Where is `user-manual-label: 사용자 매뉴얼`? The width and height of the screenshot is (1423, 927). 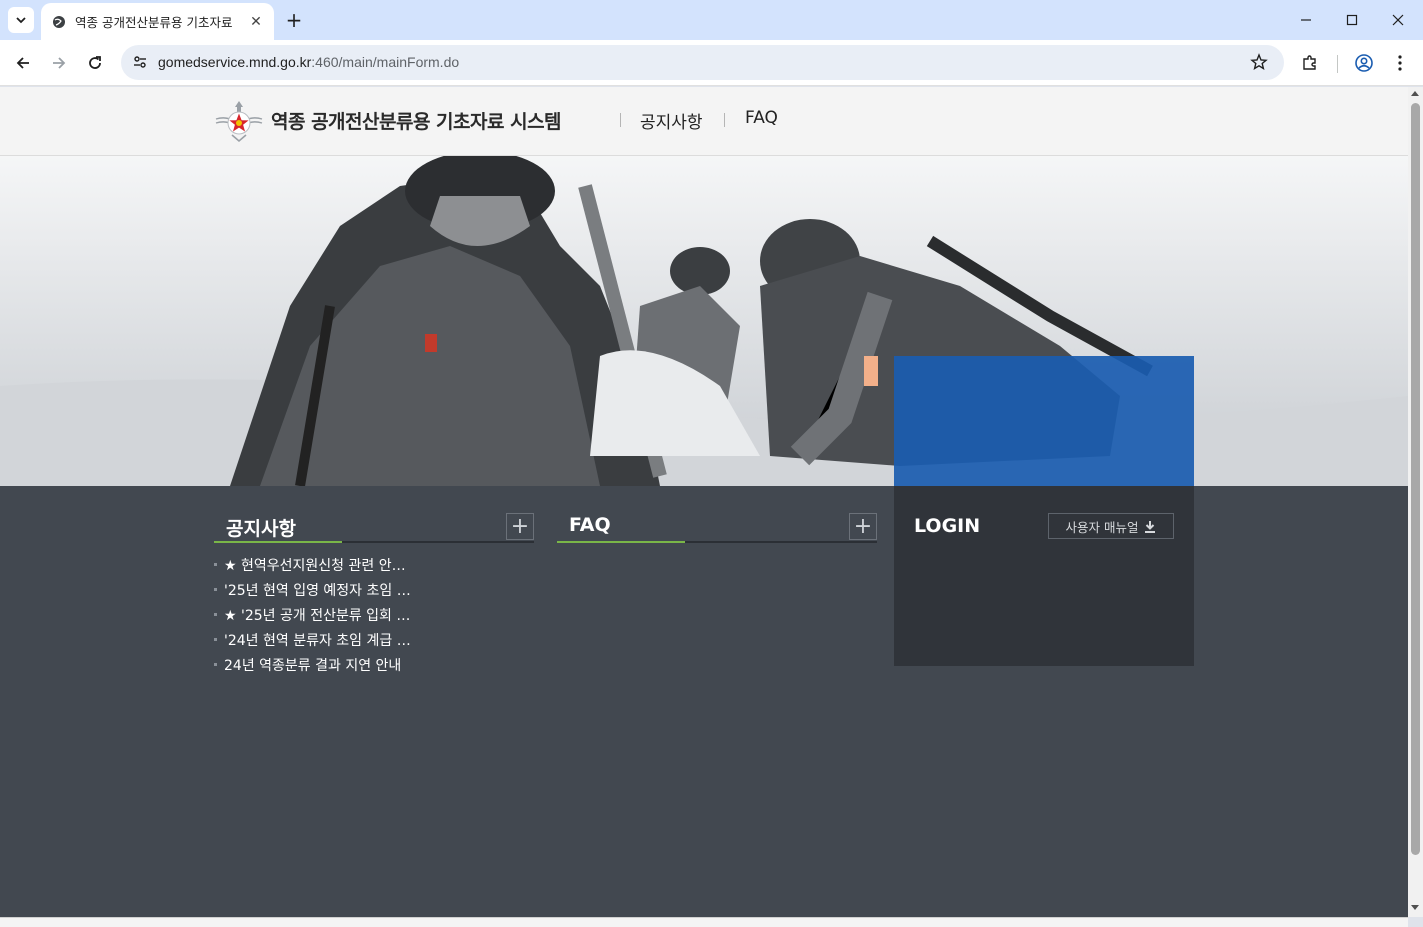
user-manual-label: 사용자 매뉴얼 is located at coordinates (1102, 527).